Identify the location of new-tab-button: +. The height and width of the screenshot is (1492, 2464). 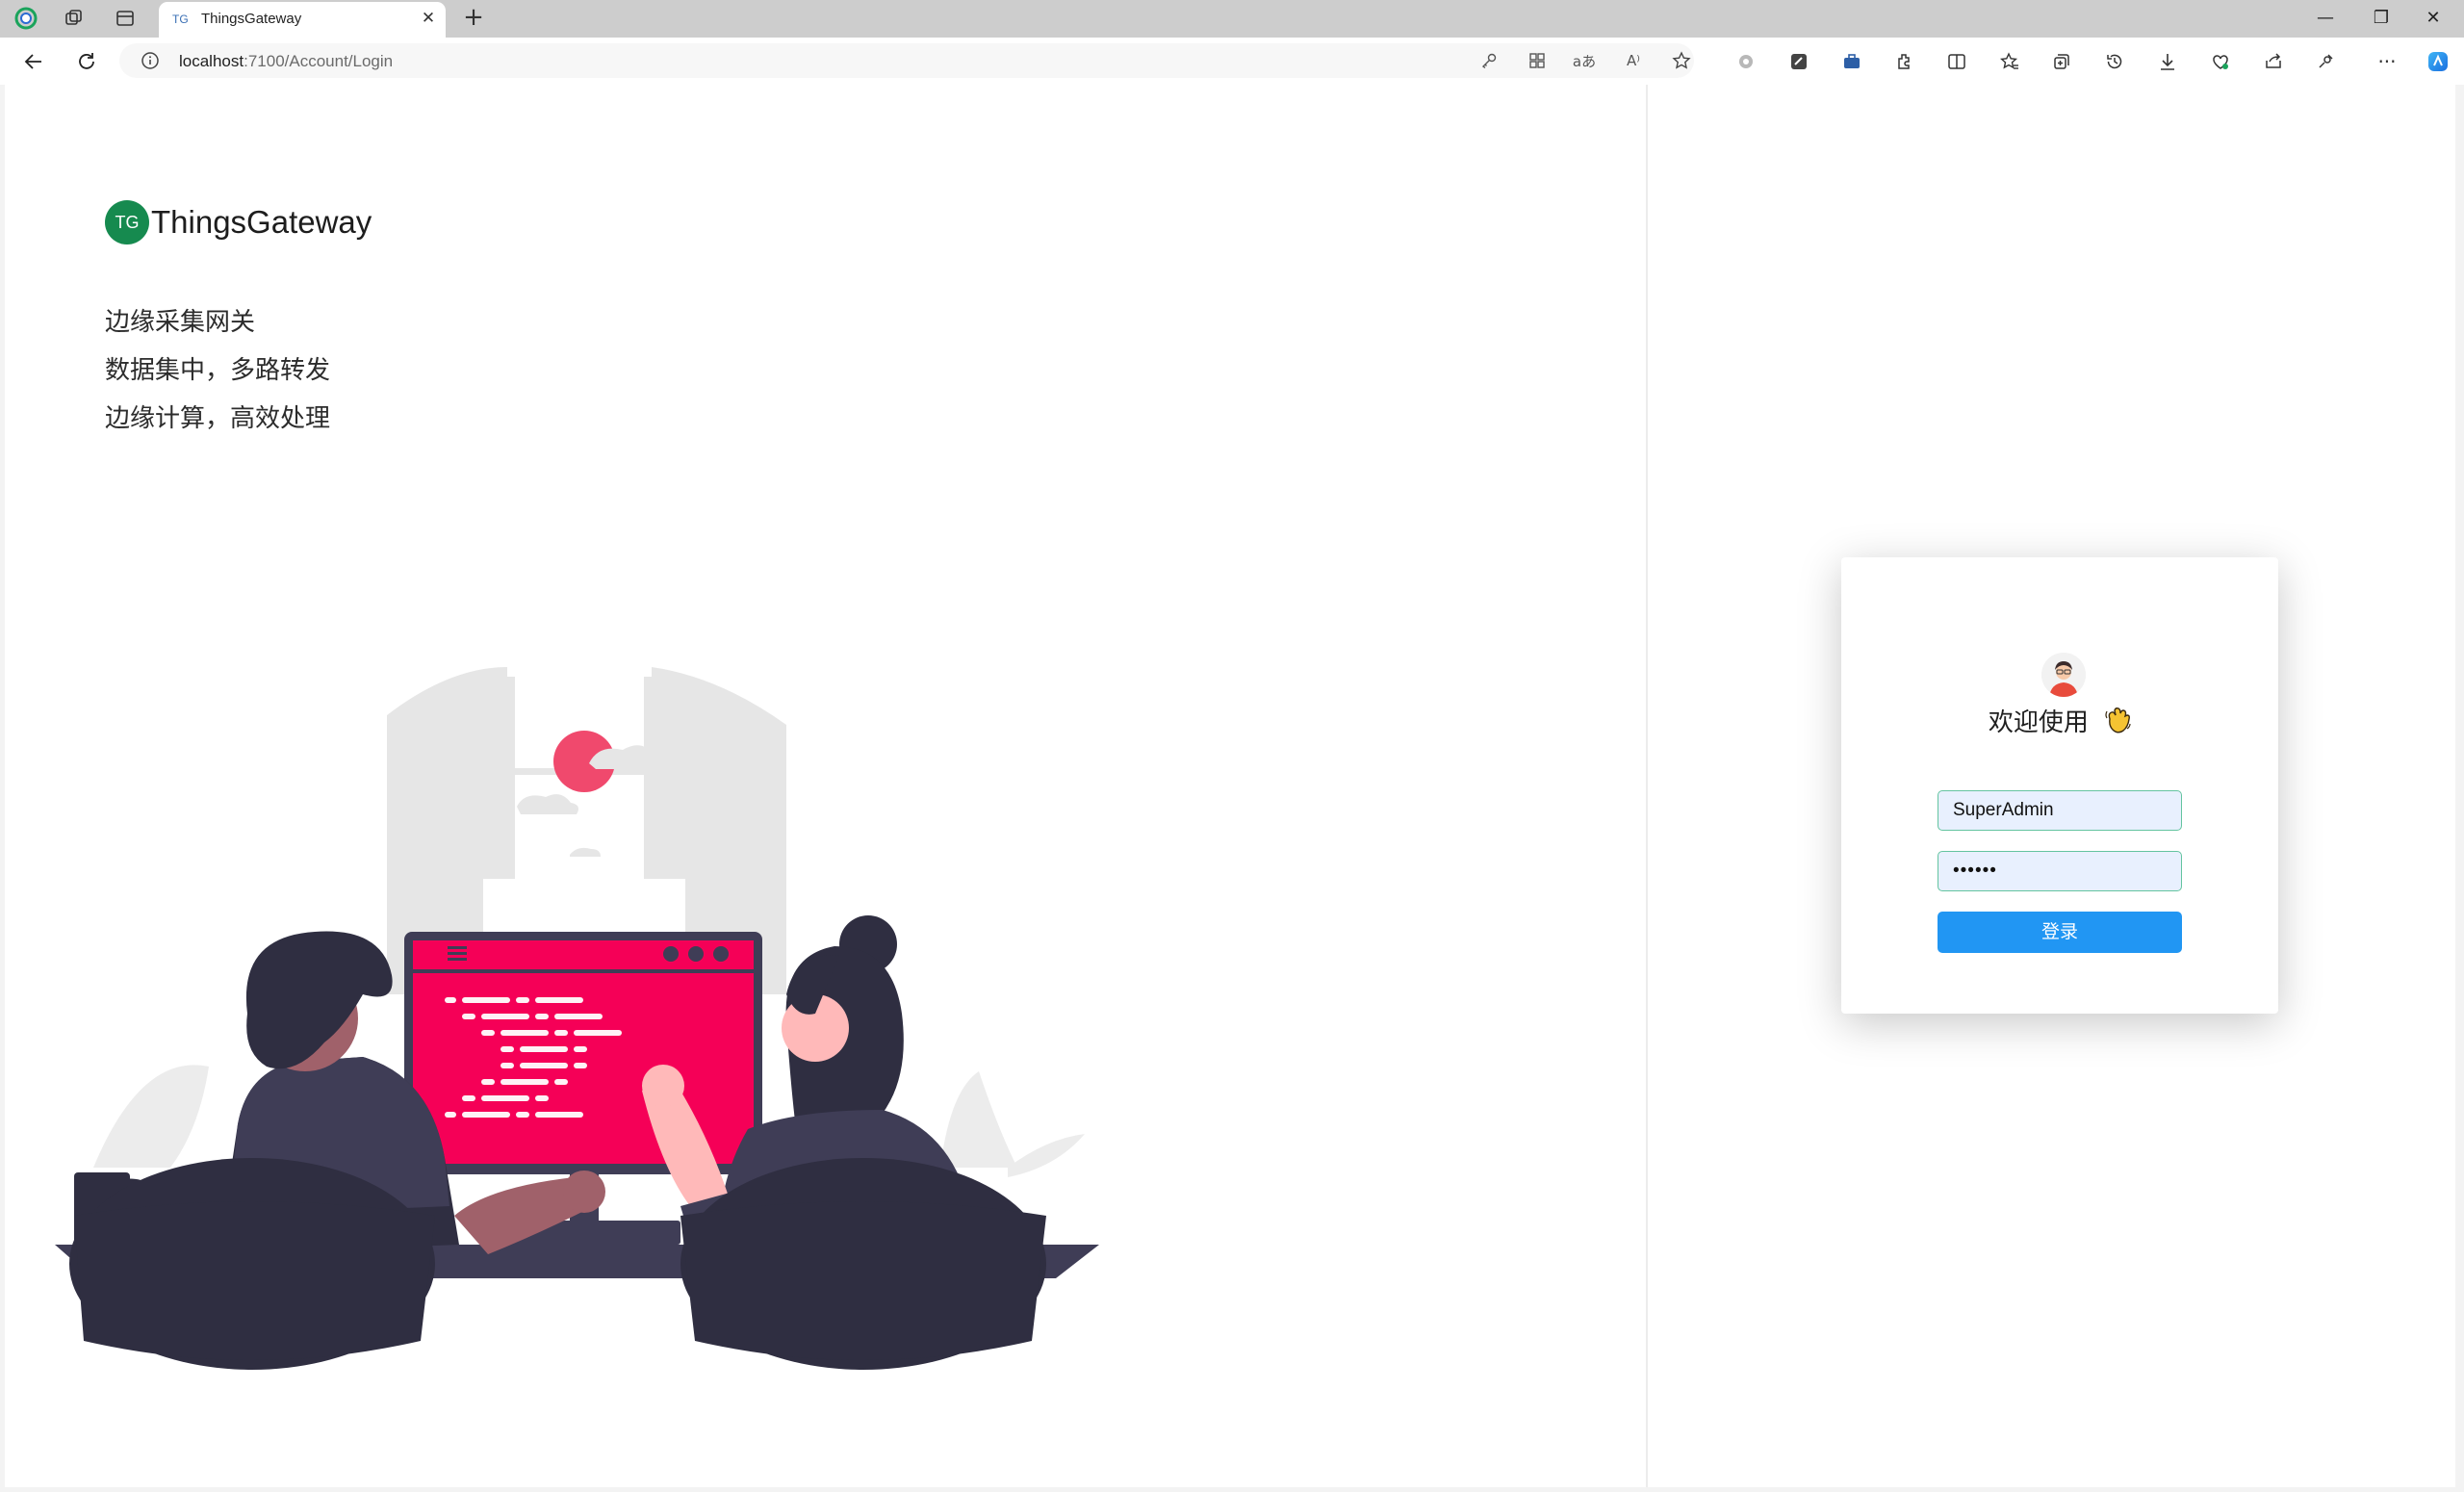
(473, 18).